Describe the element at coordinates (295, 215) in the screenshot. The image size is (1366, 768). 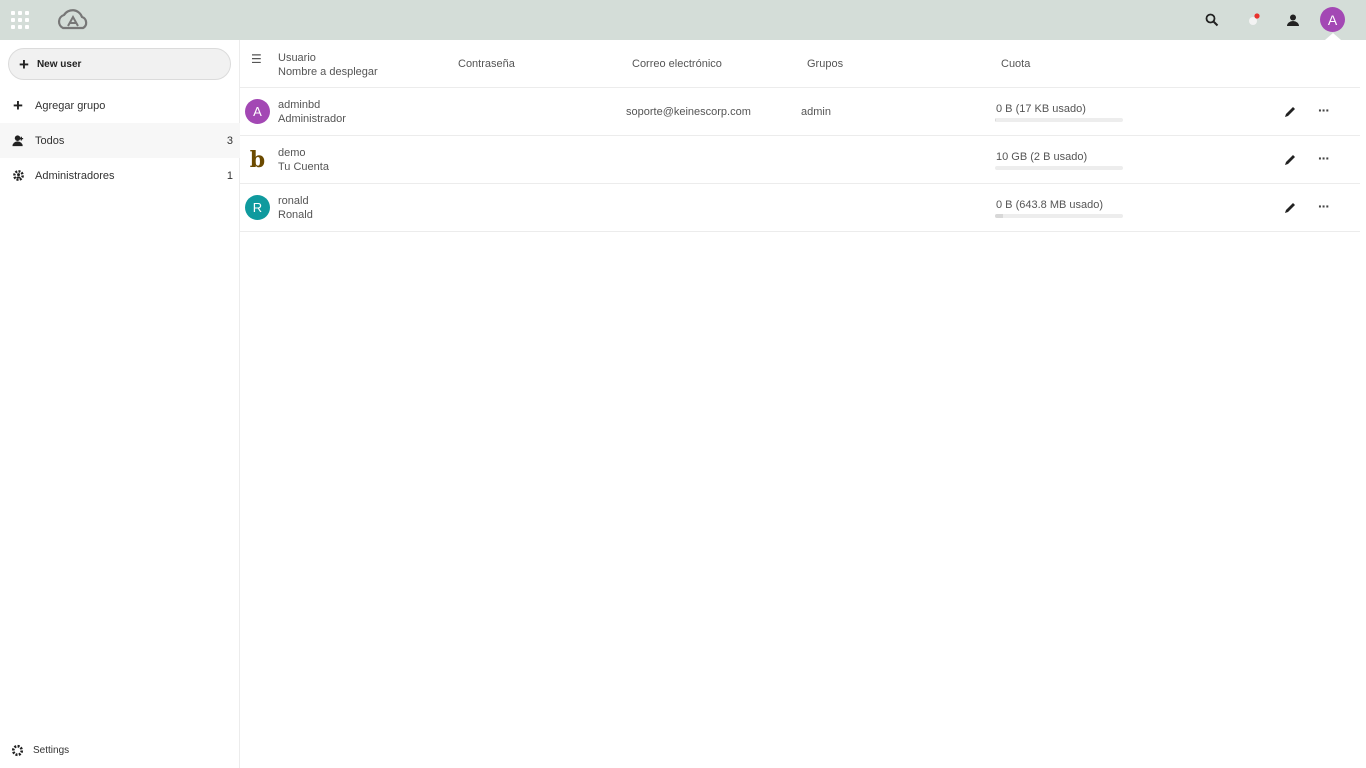
I see `display-name: Ronald` at that location.